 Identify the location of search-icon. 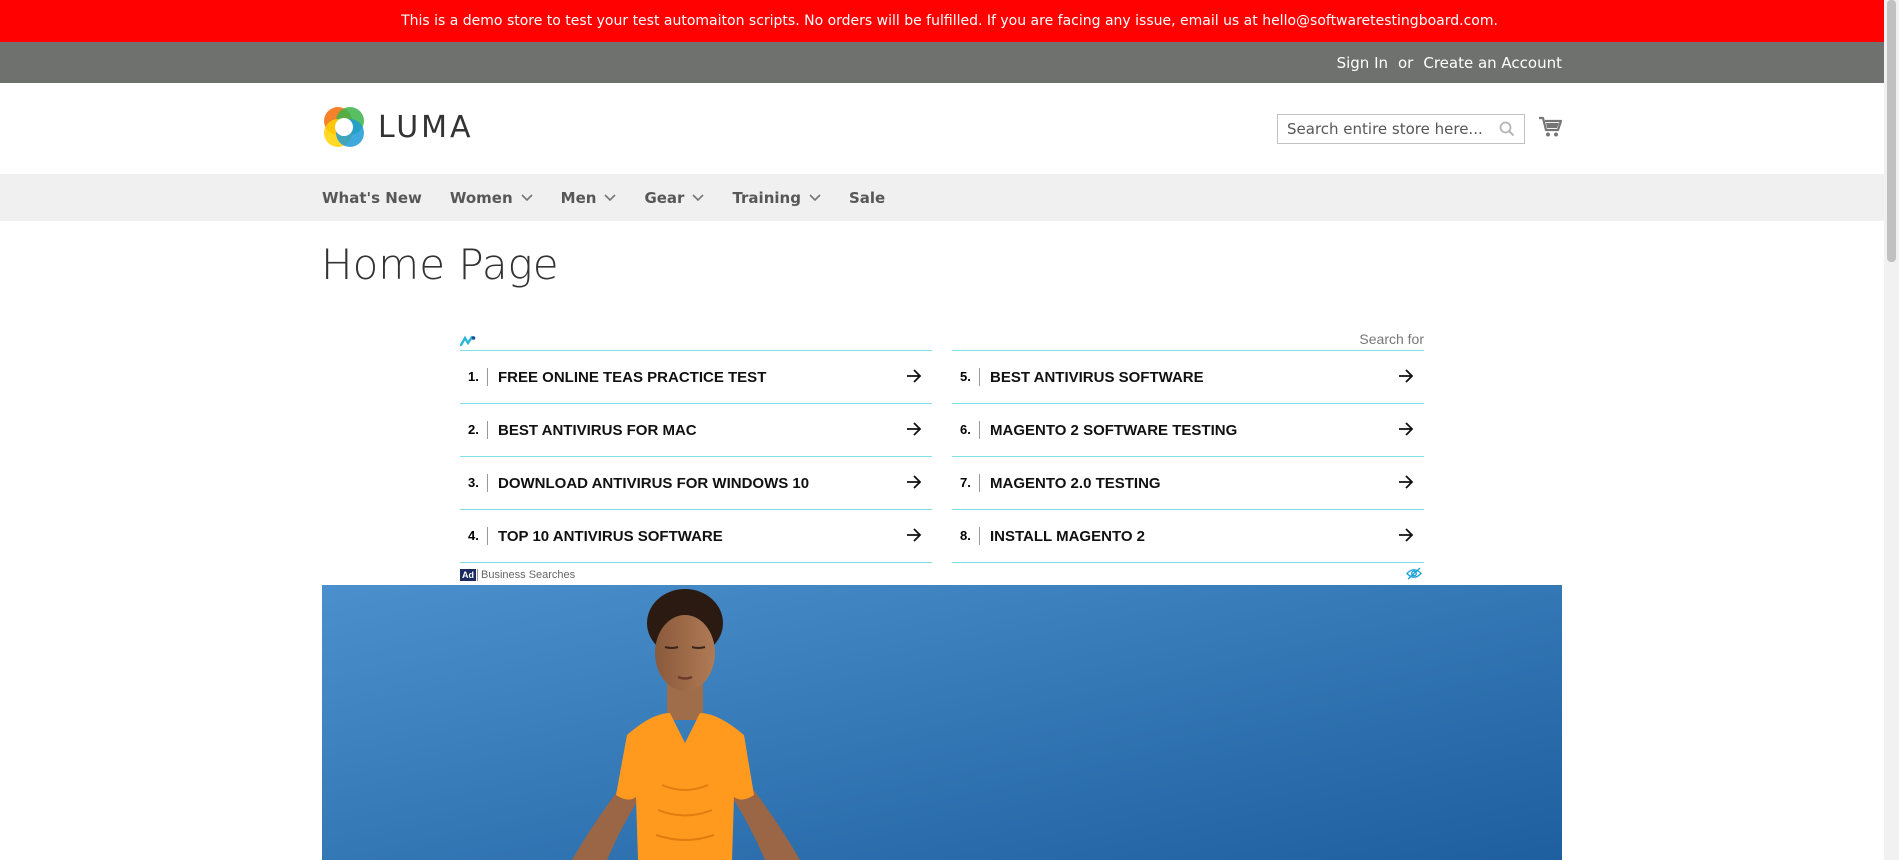
(1507, 131).